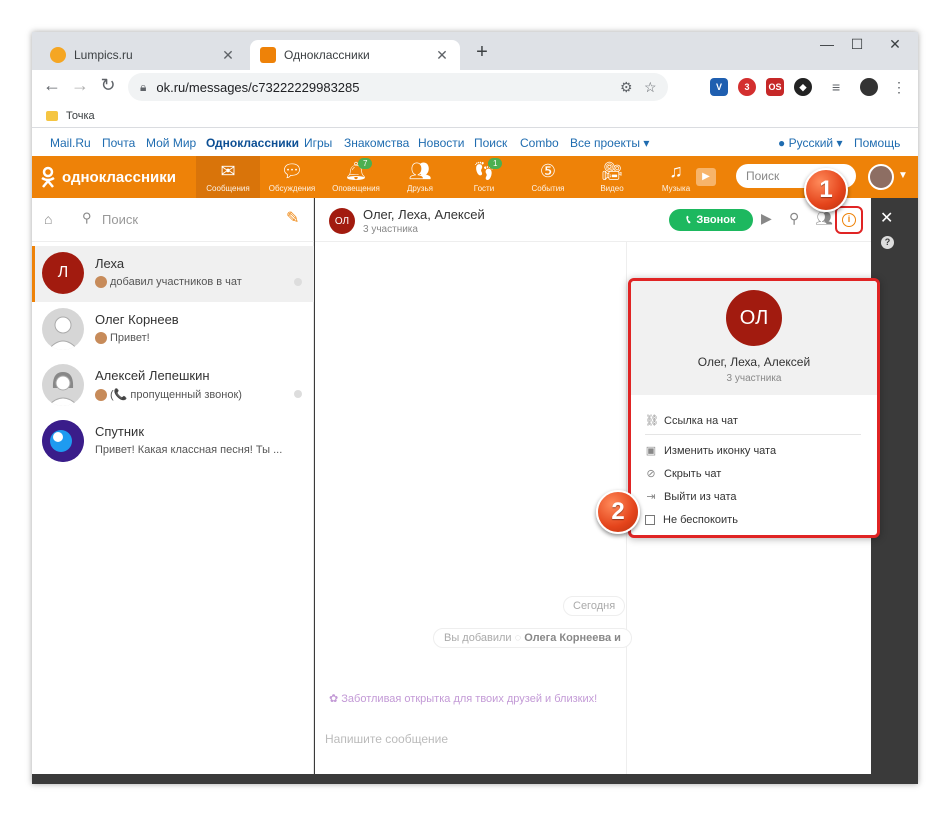 This screenshot has width=950, height=817. Describe the element at coordinates (118, 143) in the screenshot. I see `link-mail: Почта` at that location.